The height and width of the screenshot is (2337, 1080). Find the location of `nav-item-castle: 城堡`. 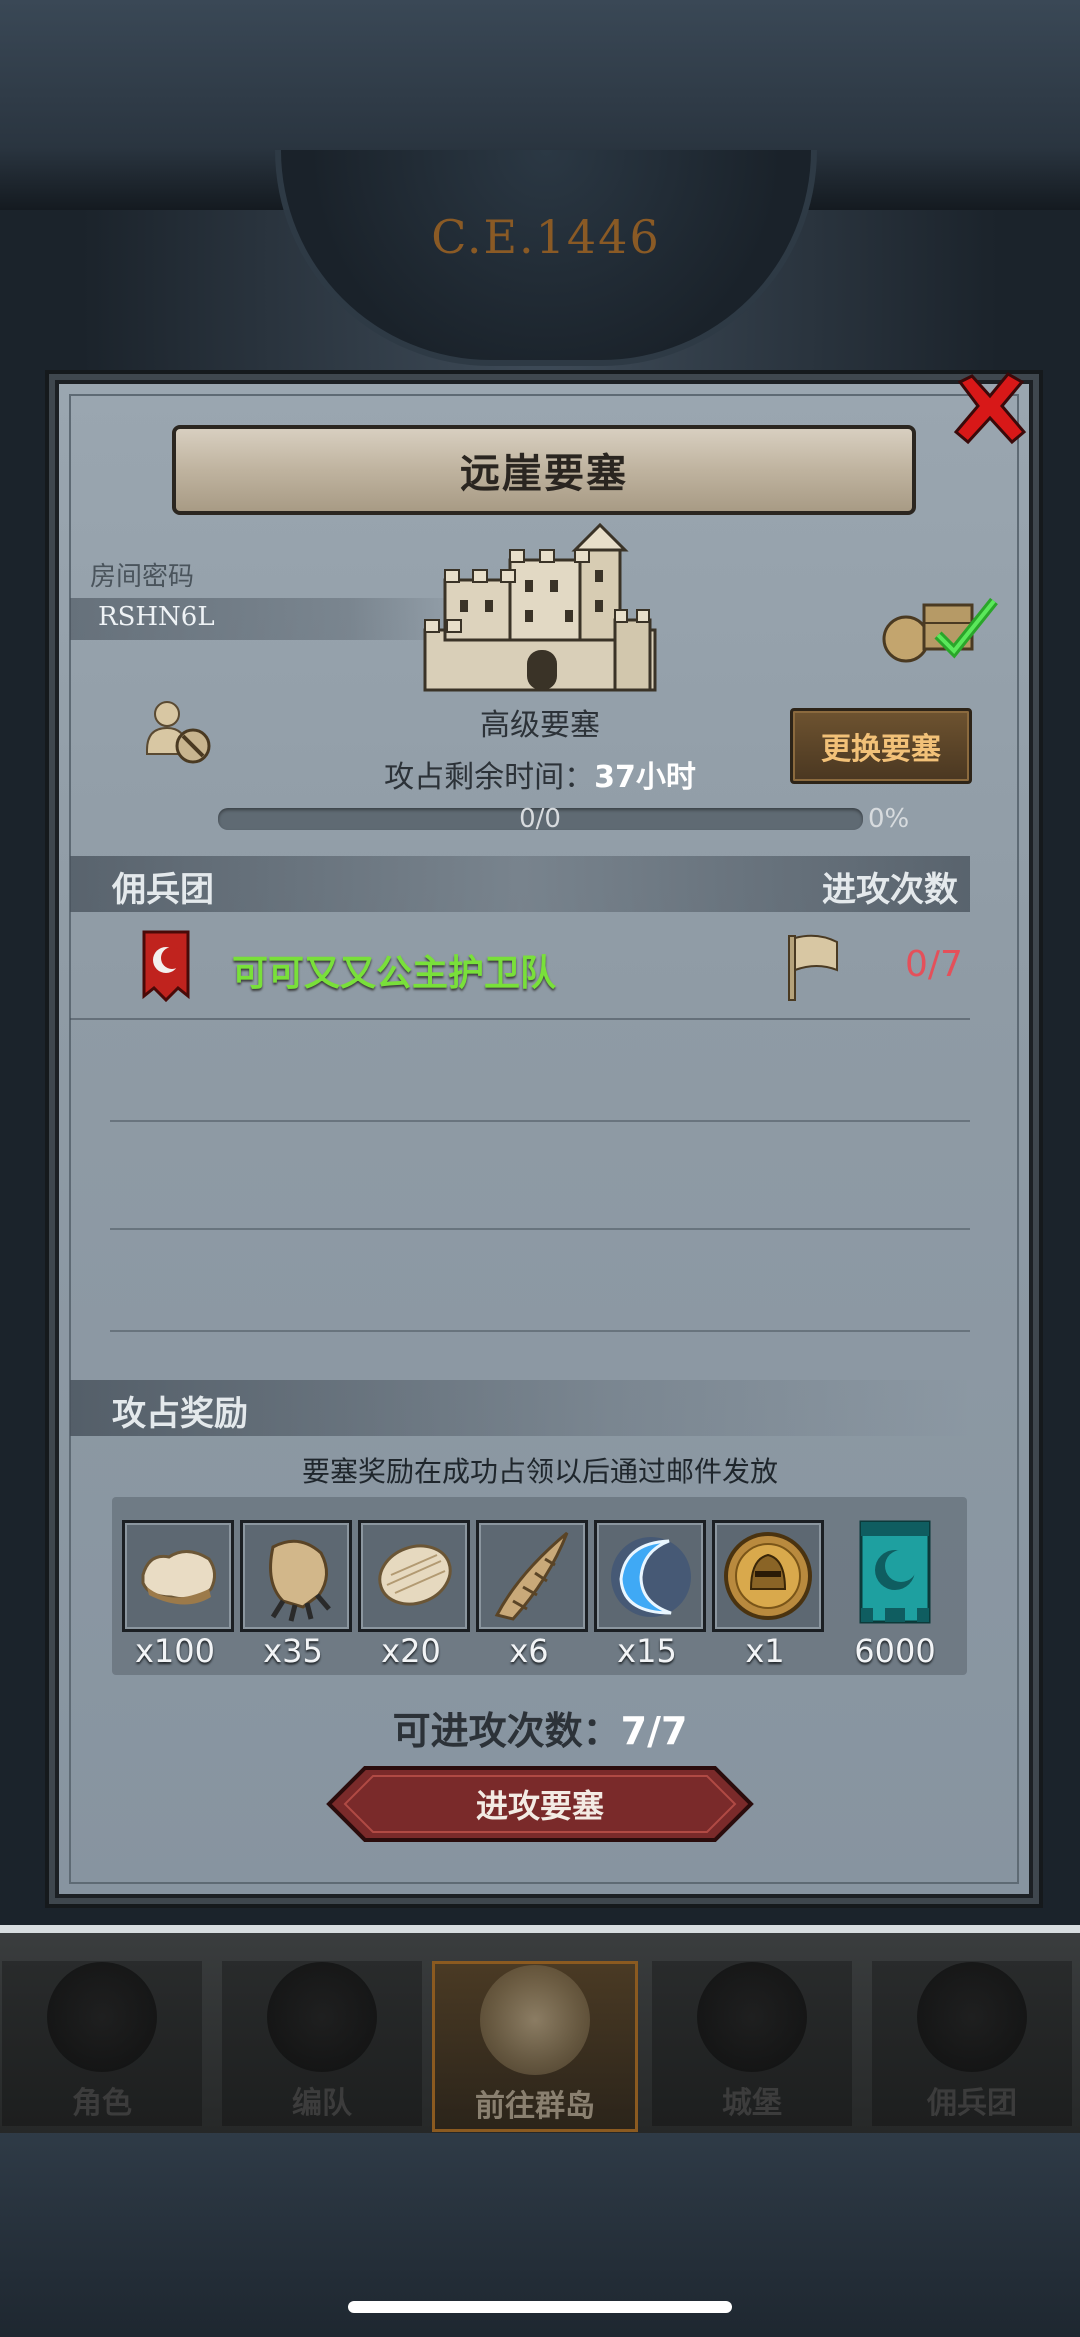

nav-item-castle: 城堡 is located at coordinates (752, 2043).